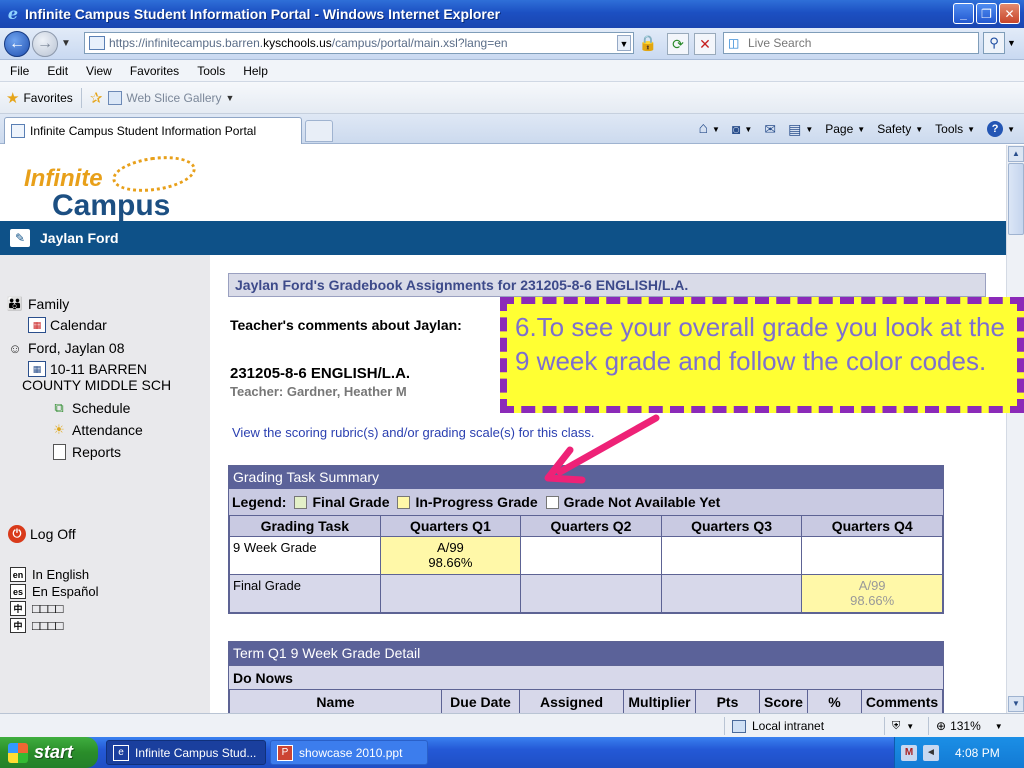 Image resolution: width=1024 pixels, height=768 pixels. What do you see at coordinates (571, 701) in the screenshot?
I see `column-header: Assigned` at bounding box center [571, 701].